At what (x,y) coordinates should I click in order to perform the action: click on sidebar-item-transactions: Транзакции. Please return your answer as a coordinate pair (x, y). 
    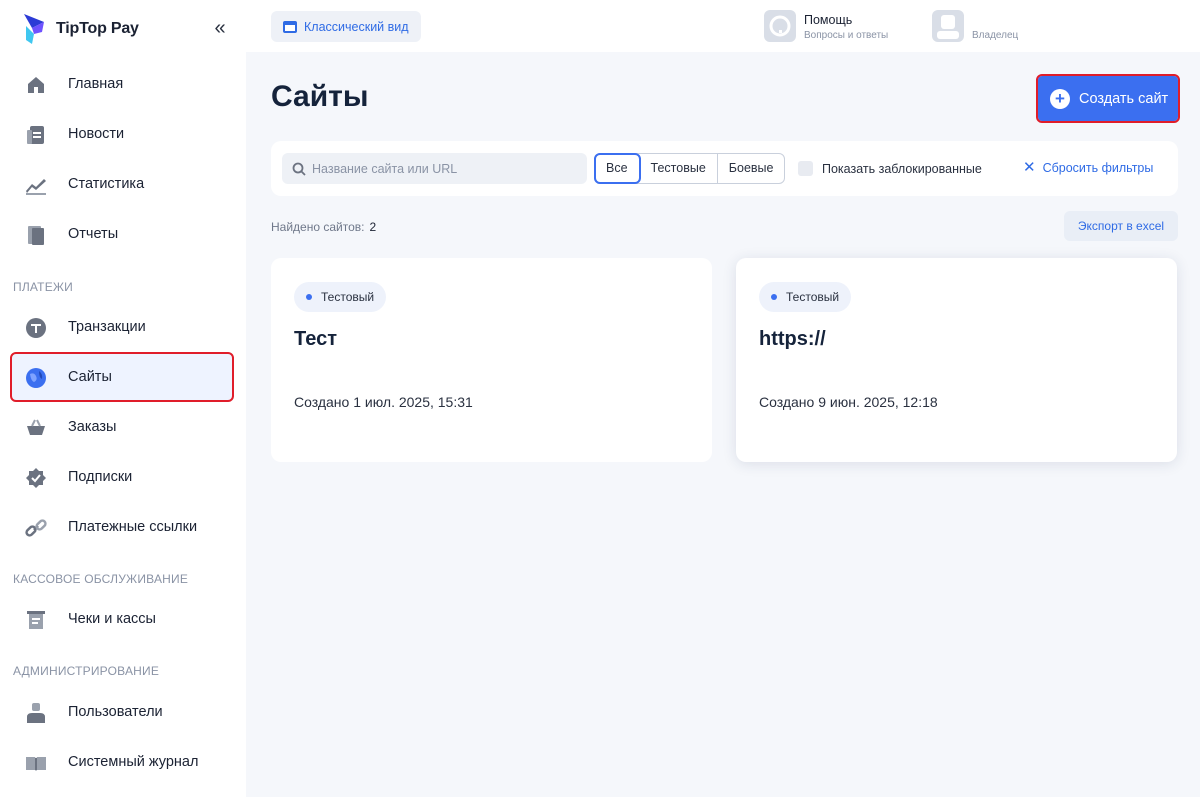
    Looking at the image, I should click on (122, 327).